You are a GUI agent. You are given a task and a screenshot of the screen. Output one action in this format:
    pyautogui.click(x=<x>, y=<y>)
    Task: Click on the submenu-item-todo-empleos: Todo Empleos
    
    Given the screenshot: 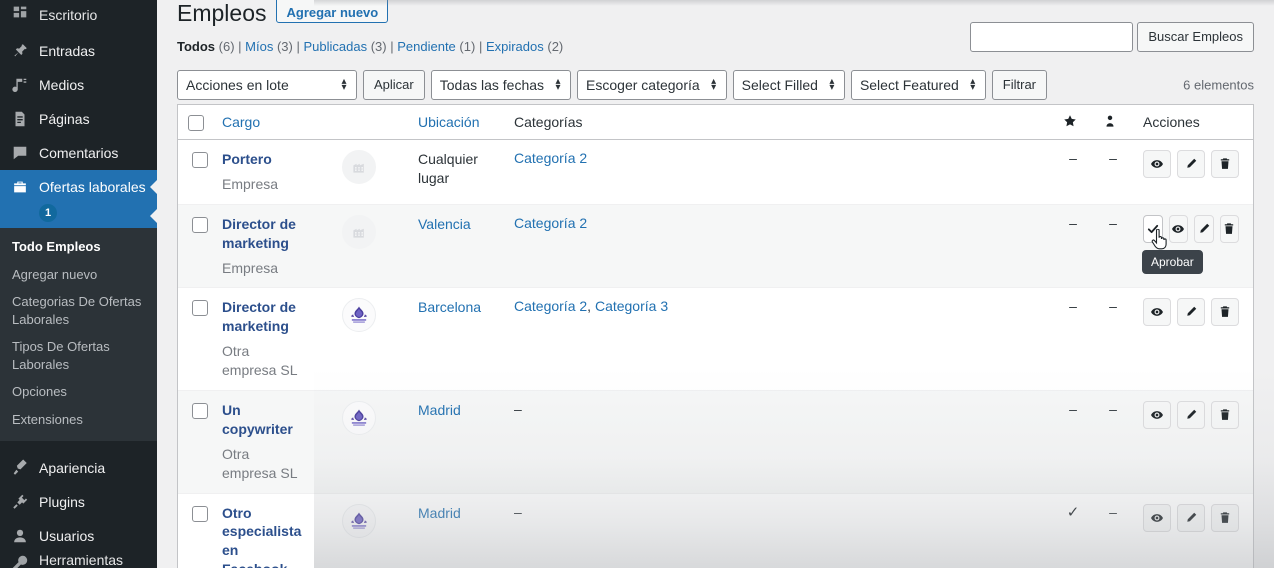 What is the action you would take?
    pyautogui.click(x=78, y=247)
    